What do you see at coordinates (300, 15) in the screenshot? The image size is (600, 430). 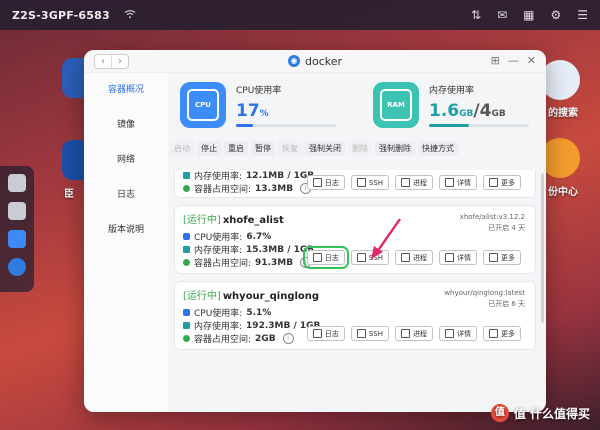 I see `top-bar: Z2S-3GPF-6583 ⇅ ✉ ▦ ⚙ ☰` at bounding box center [300, 15].